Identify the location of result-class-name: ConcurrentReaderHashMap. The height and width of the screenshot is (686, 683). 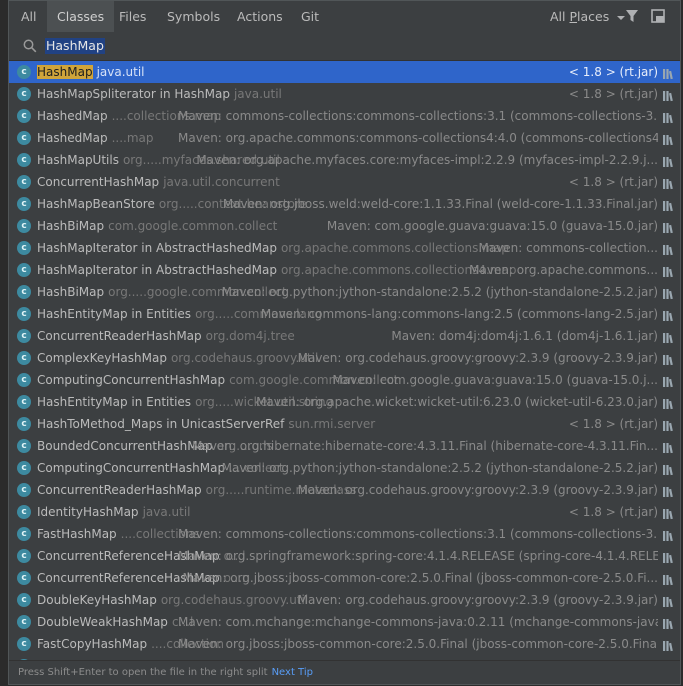
(119, 336).